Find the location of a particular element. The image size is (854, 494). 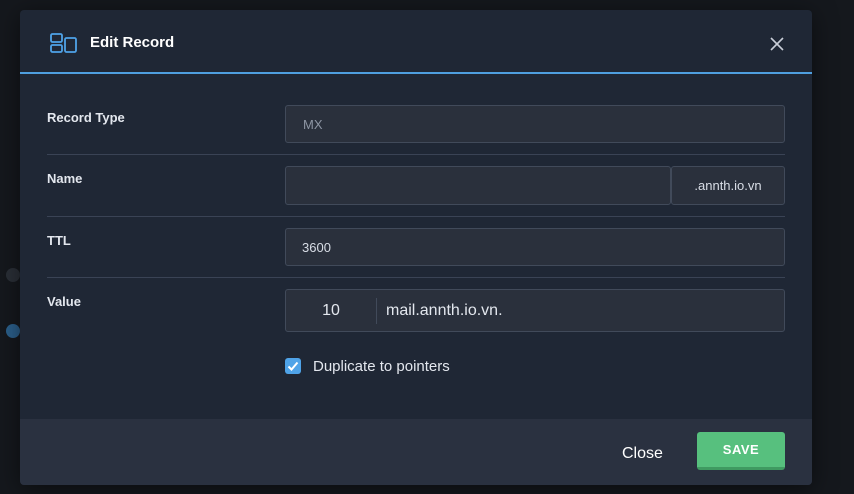

background-toggle is located at coordinates (13, 275).